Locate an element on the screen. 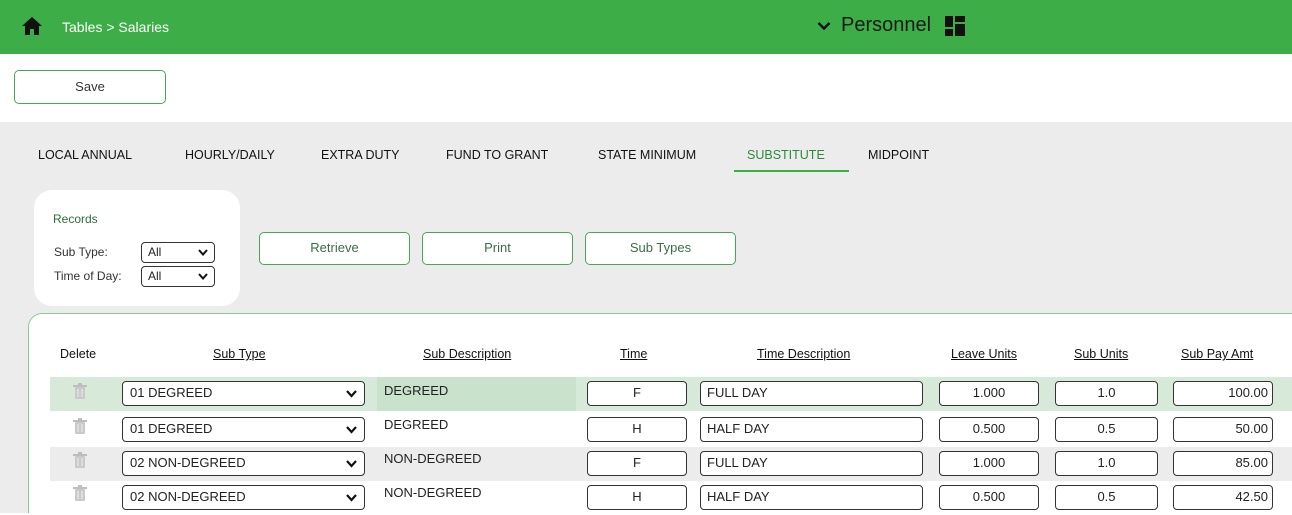 The width and height of the screenshot is (1292, 515). sub-type-select-value: All is located at coordinates (155, 252).